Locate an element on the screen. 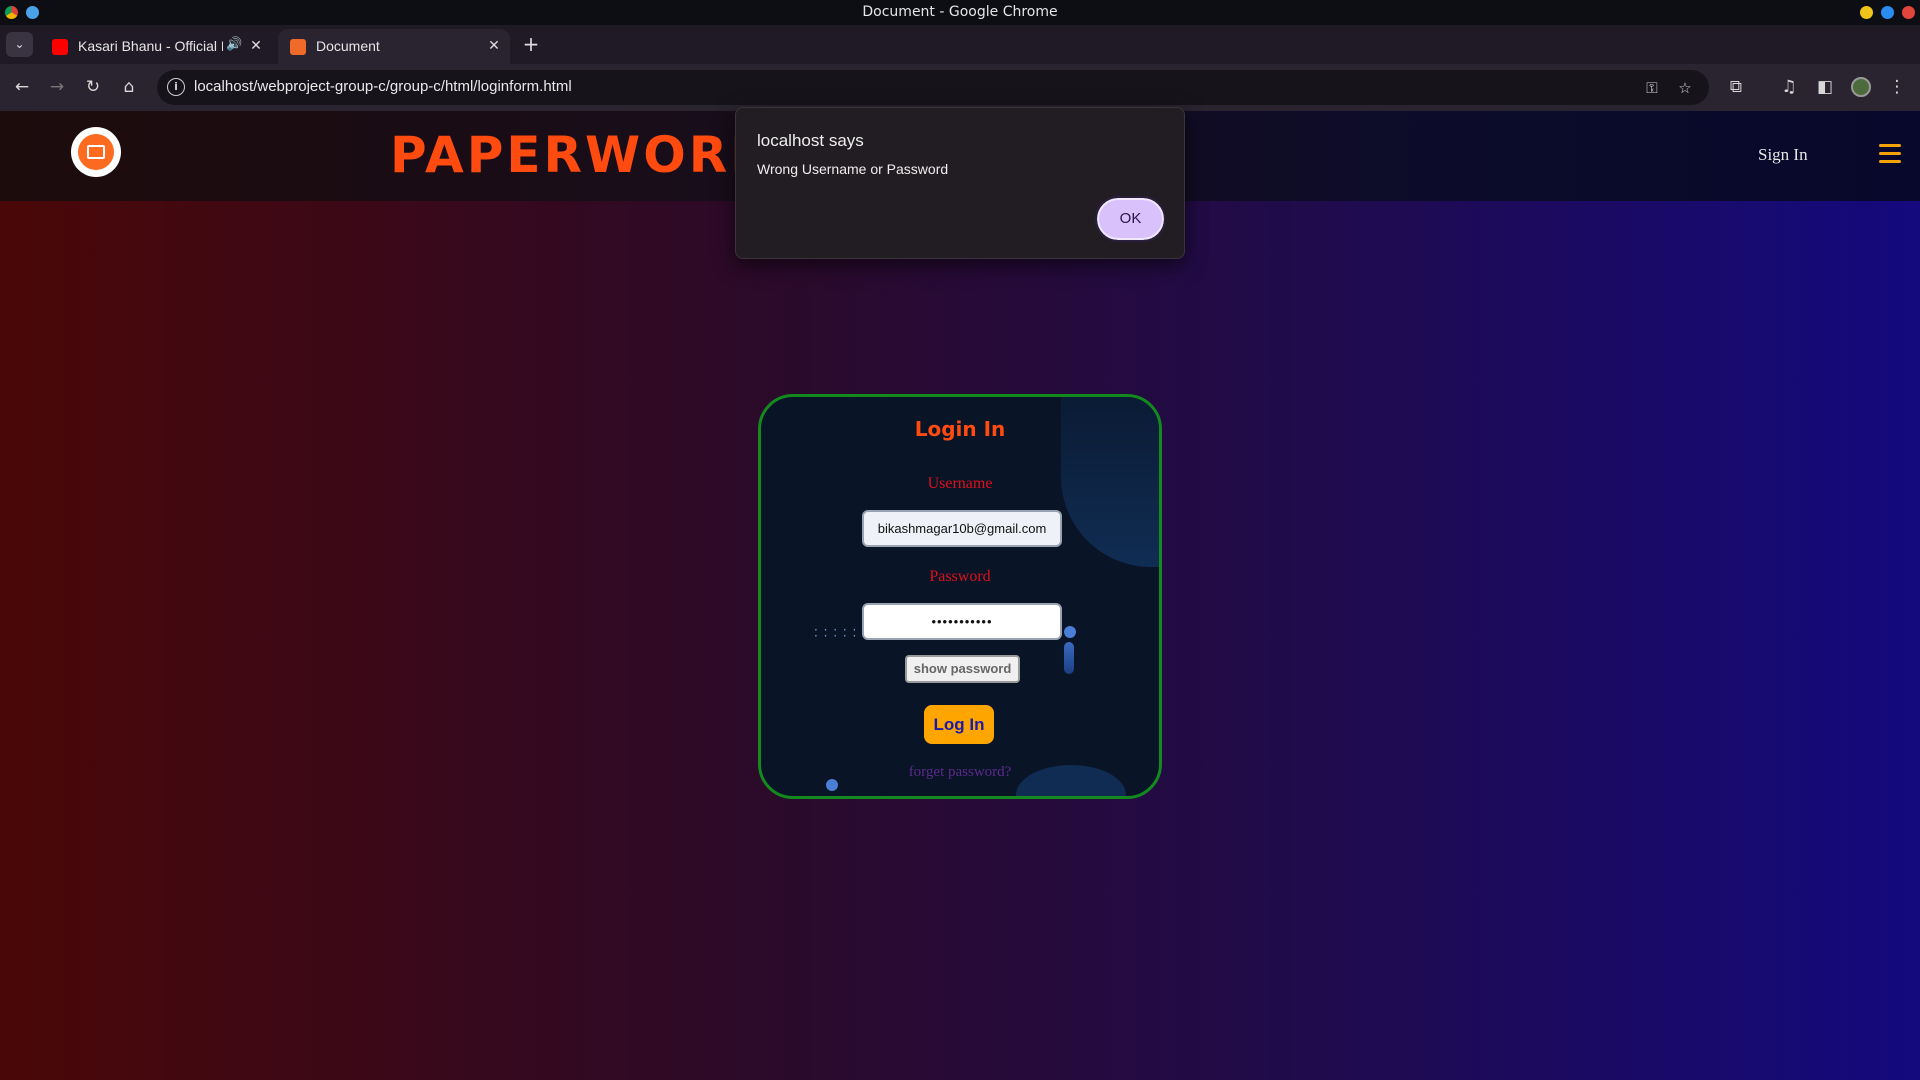 This screenshot has width=1920, height=1080. bookmark-star-icon: ☆ is located at coordinates (1685, 88).